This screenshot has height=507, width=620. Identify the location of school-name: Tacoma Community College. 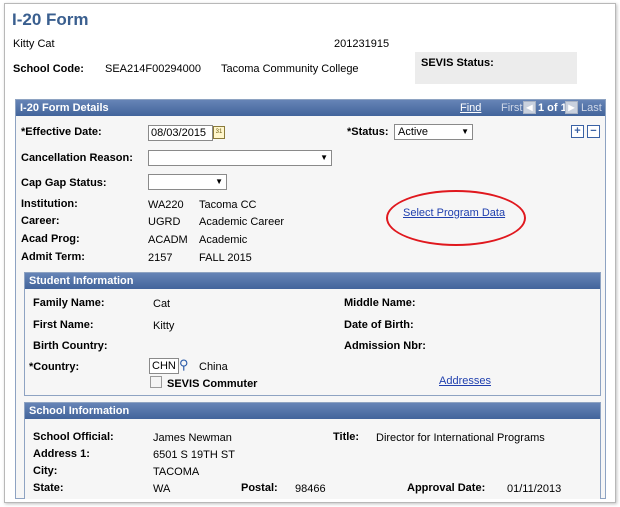
(290, 69).